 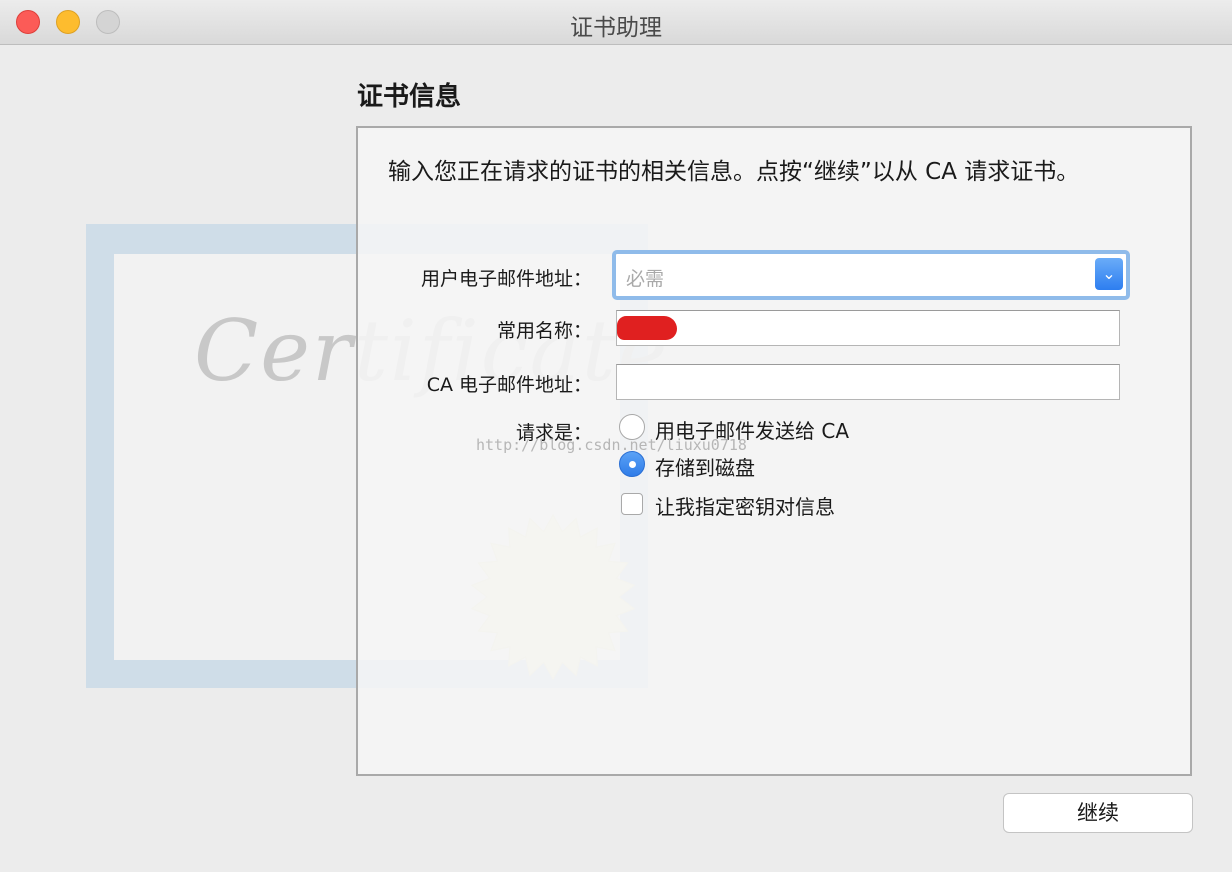 I want to click on email-combobox: 必需 ⌄, so click(x=871, y=275).